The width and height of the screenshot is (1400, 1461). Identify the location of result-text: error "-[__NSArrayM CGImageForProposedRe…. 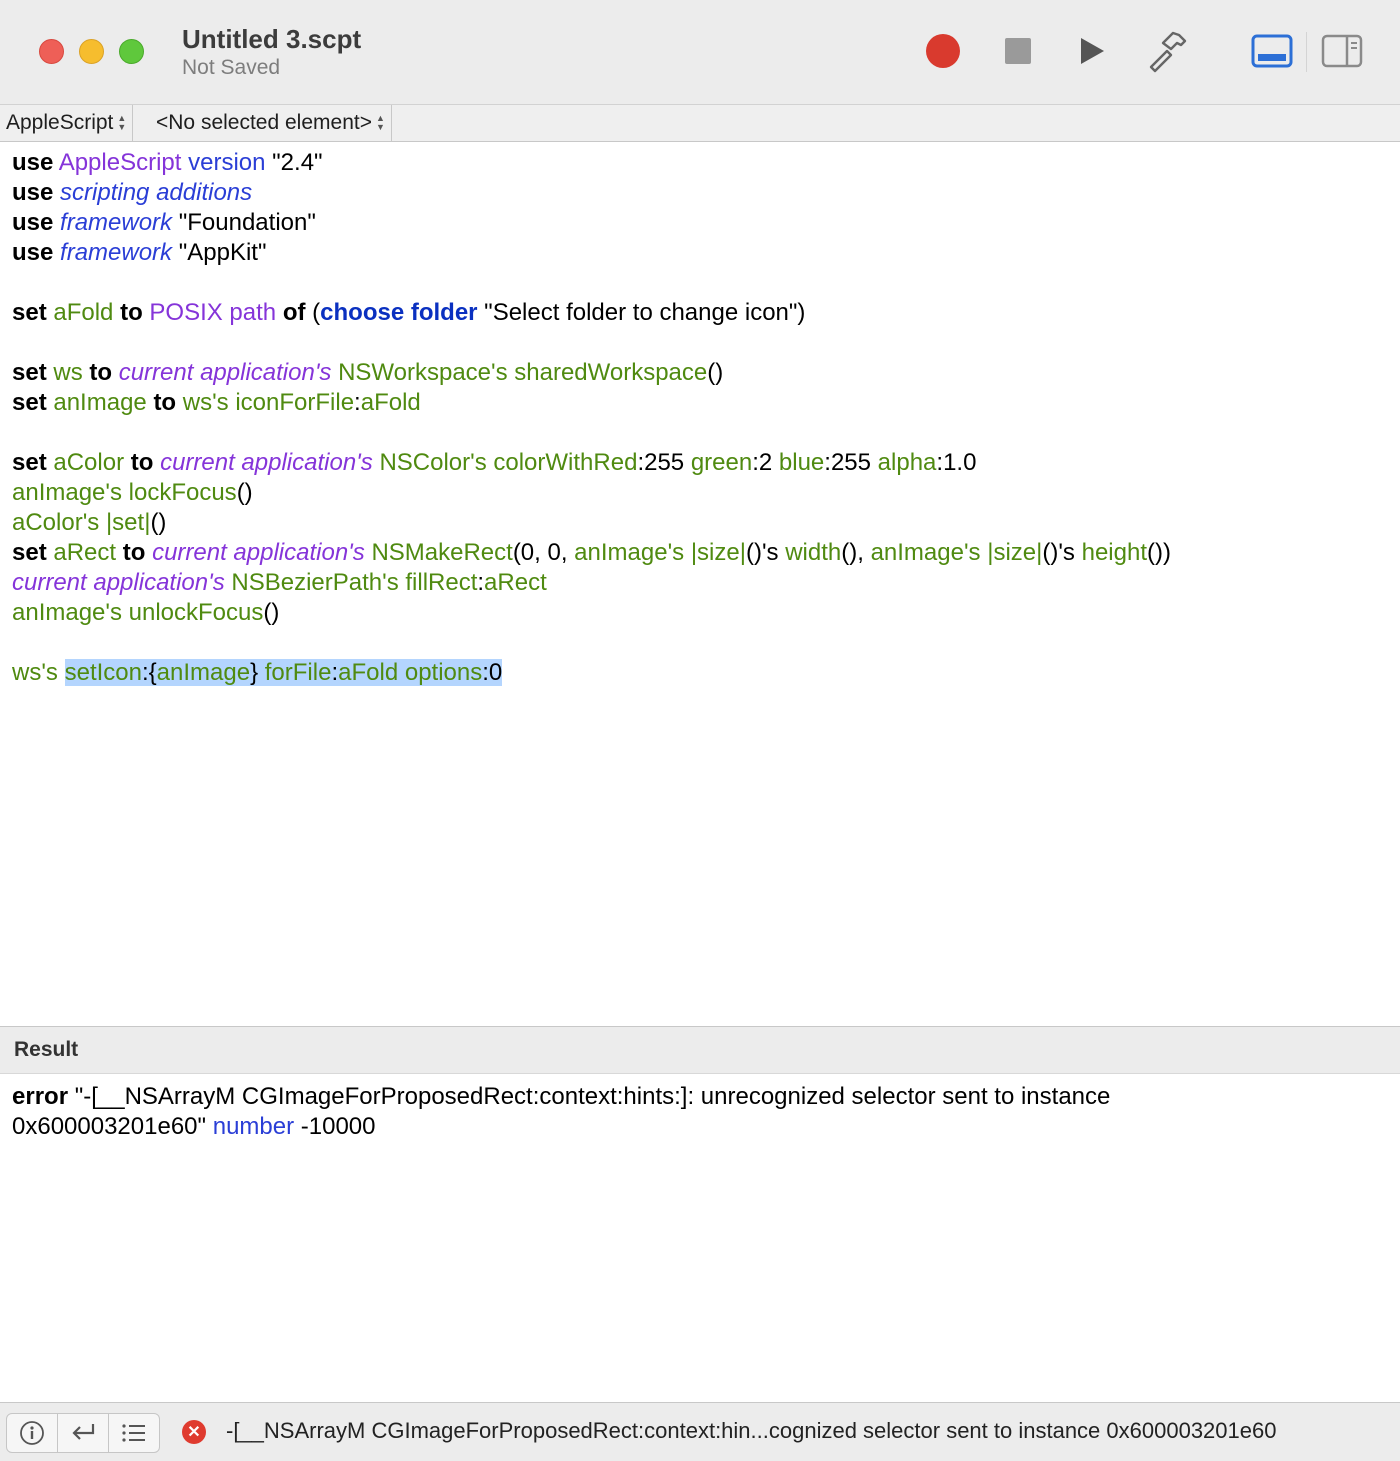
(697, 1112).